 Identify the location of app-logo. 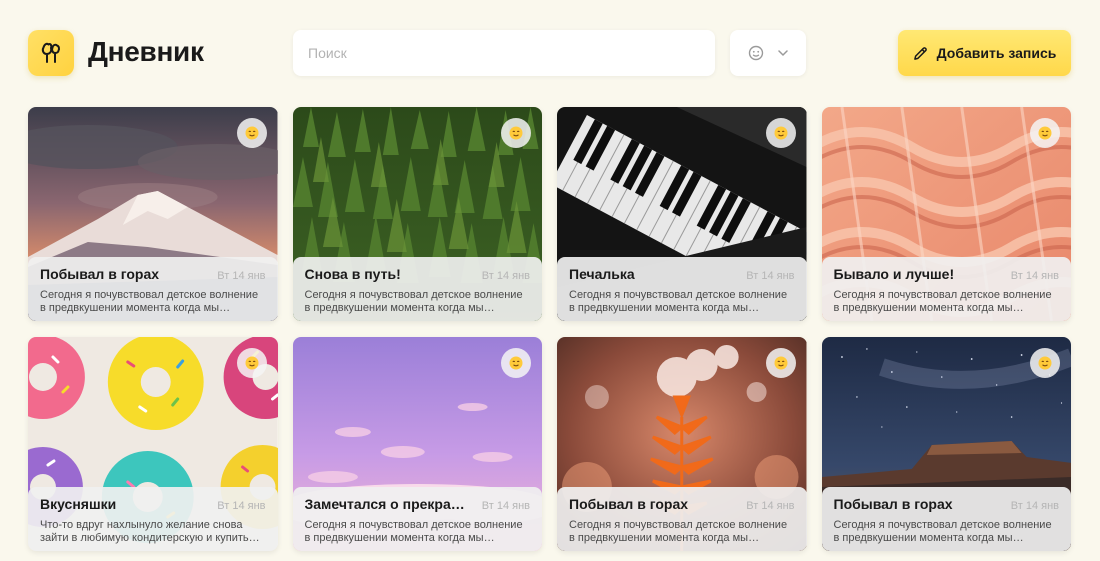
(51, 53).